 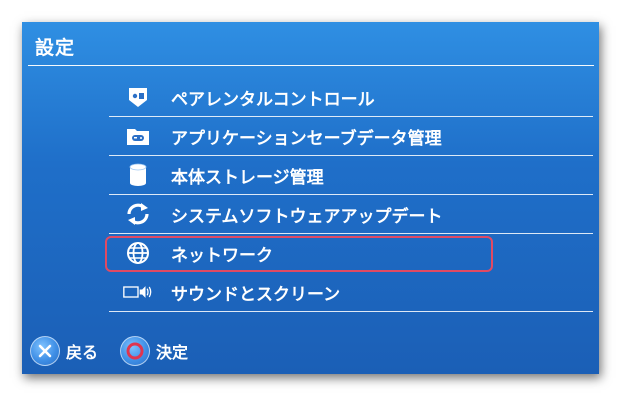 What do you see at coordinates (64, 351) in the screenshot?
I see `back-button: 戻る` at bounding box center [64, 351].